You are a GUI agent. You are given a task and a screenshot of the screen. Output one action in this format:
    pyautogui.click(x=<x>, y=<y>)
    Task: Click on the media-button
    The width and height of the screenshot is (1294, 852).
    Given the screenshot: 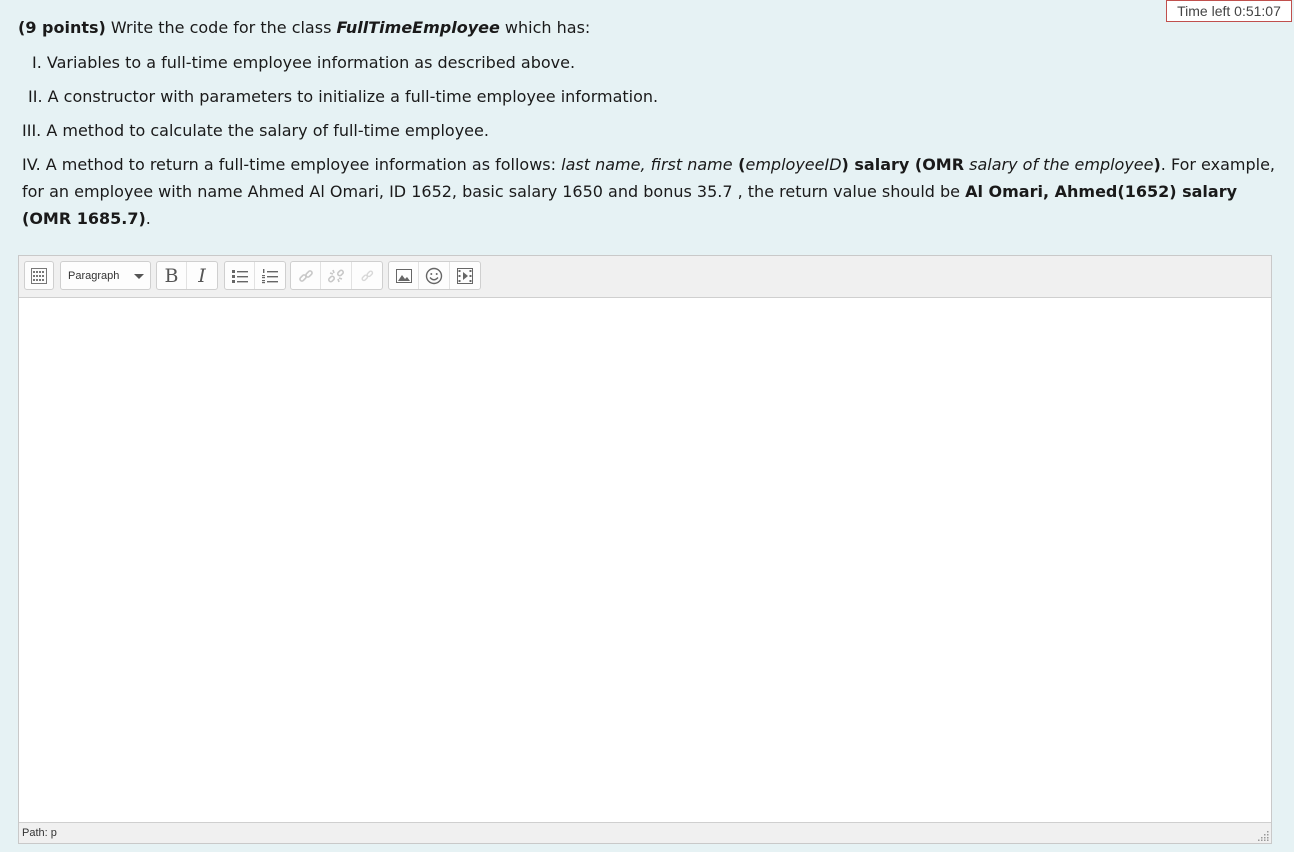 What is the action you would take?
    pyautogui.click(x=465, y=275)
    